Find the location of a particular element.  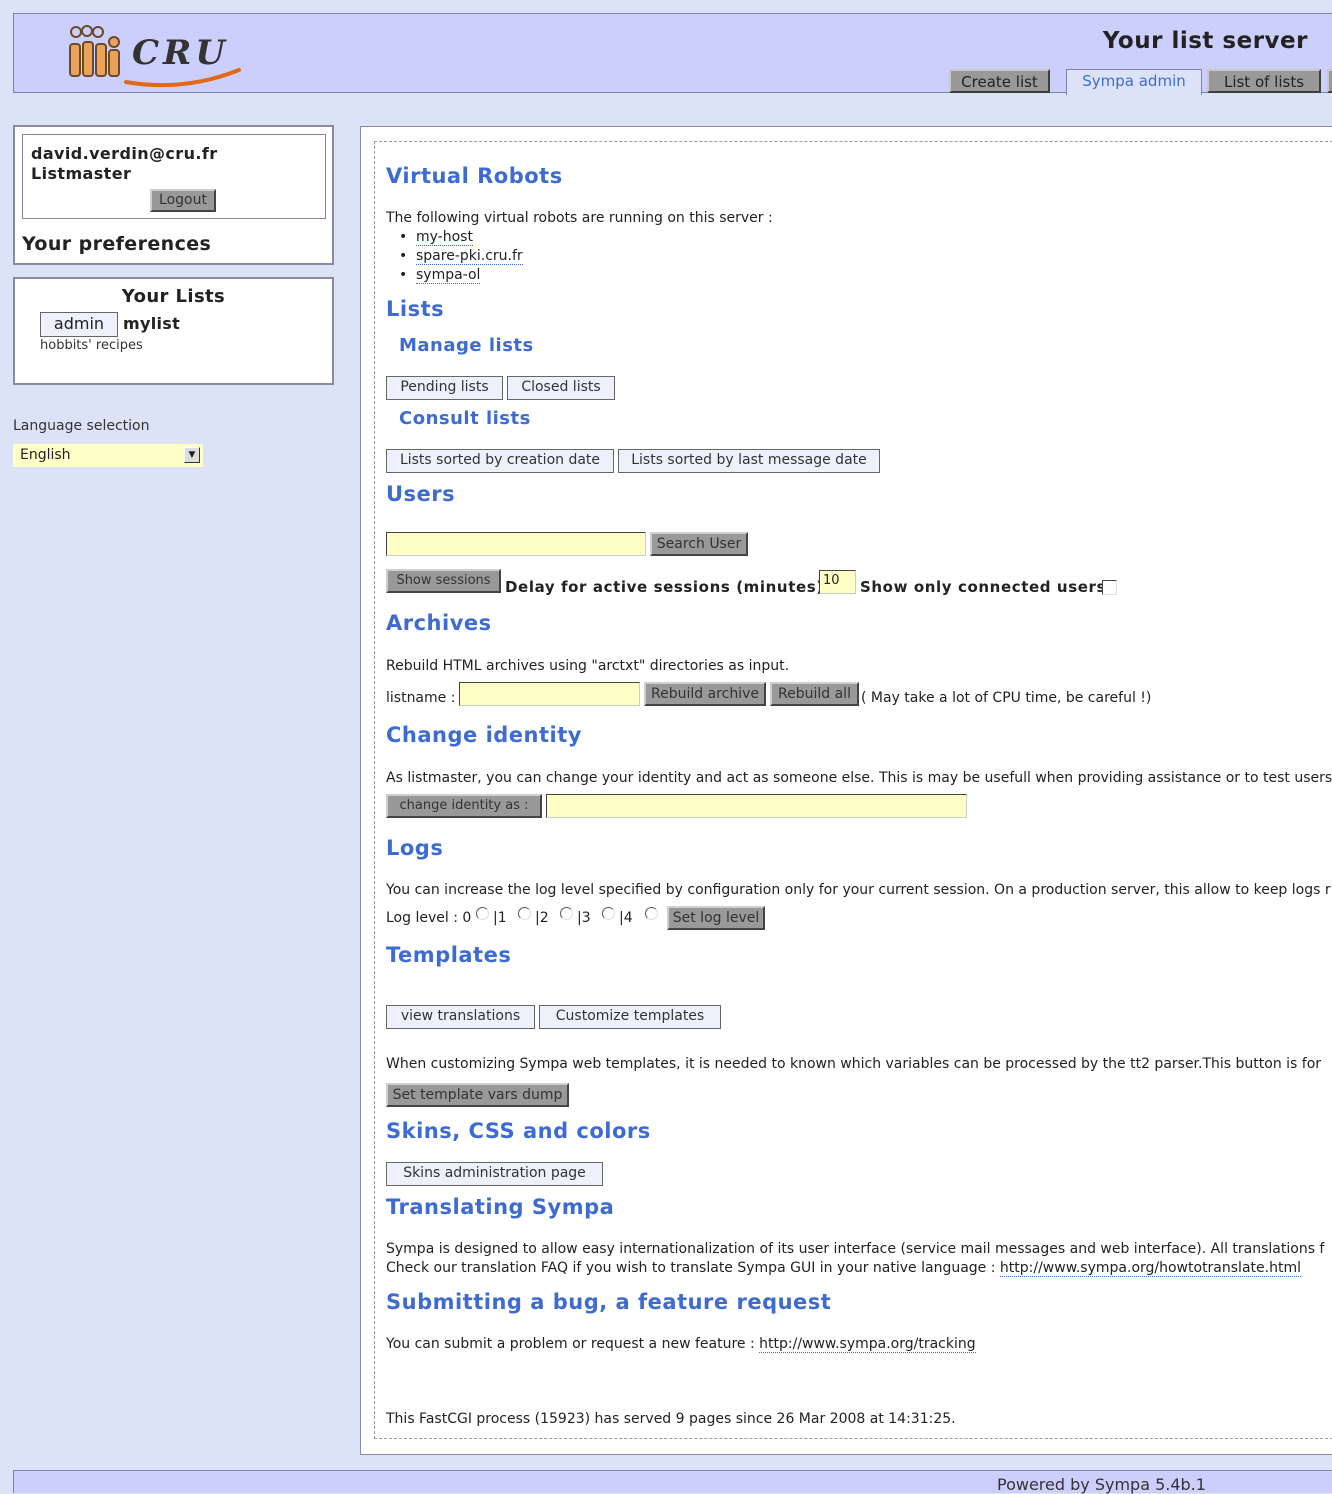

change-identity-input is located at coordinates (756, 806).